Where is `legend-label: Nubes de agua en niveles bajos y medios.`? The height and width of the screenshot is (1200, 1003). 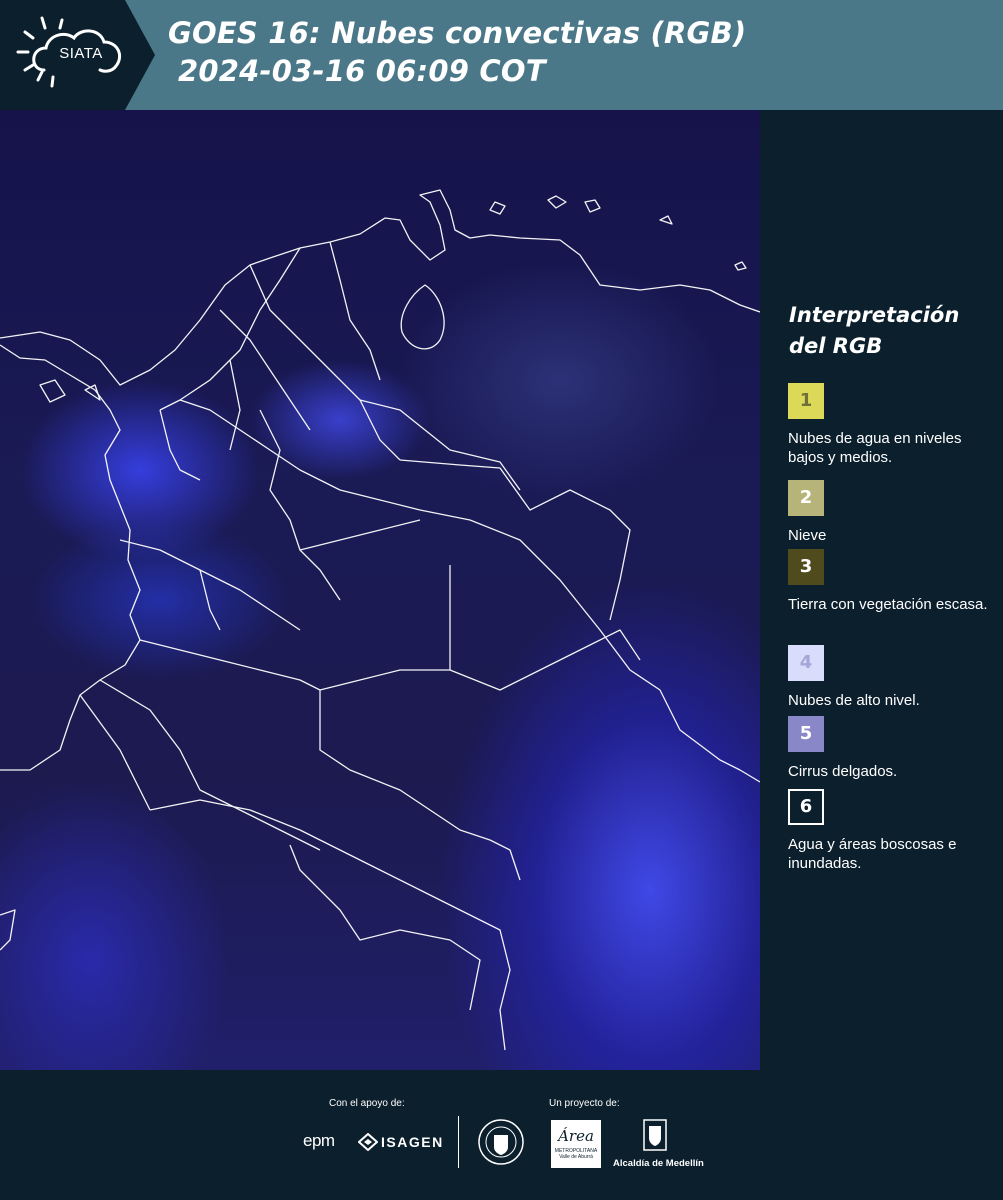
legend-label: Nubes de agua en niveles bajos y medios. is located at coordinates (875, 448).